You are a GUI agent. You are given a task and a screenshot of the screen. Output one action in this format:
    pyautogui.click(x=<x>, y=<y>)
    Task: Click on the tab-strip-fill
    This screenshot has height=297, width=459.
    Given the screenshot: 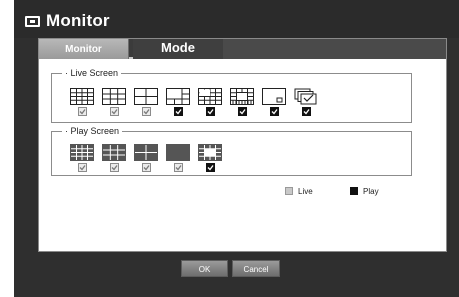 What is the action you would take?
    pyautogui.click(x=334, y=49)
    